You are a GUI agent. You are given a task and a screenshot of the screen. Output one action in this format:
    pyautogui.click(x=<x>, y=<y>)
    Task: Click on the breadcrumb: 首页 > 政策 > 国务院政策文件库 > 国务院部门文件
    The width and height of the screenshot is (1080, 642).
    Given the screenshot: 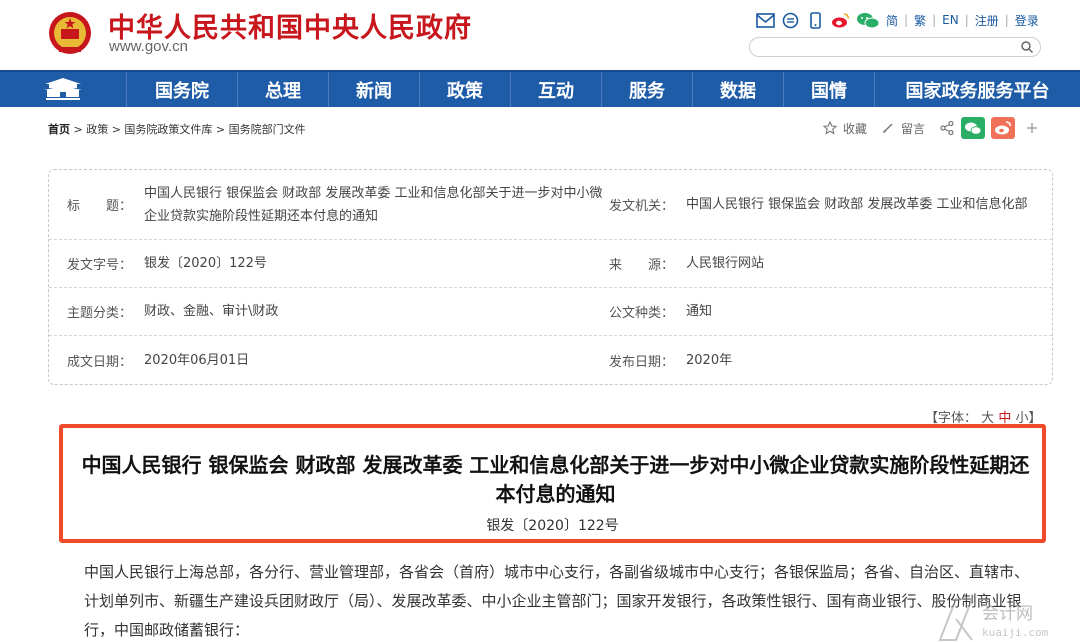 What is the action you would take?
    pyautogui.click(x=177, y=129)
    